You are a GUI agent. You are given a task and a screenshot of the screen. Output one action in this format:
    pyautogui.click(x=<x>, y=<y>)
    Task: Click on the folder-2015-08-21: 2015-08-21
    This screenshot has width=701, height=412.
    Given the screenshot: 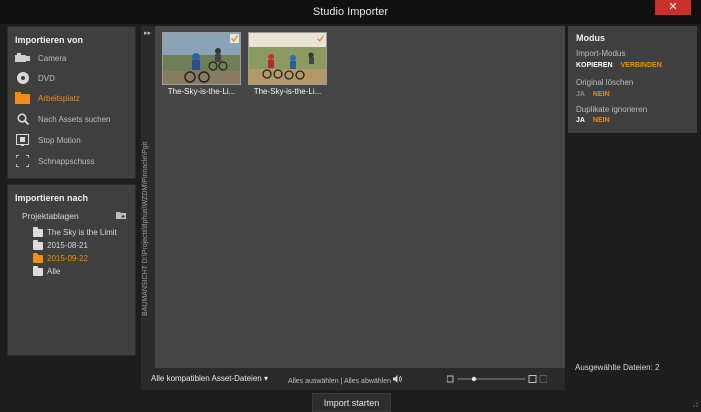 What is the action you would take?
    pyautogui.click(x=60, y=244)
    